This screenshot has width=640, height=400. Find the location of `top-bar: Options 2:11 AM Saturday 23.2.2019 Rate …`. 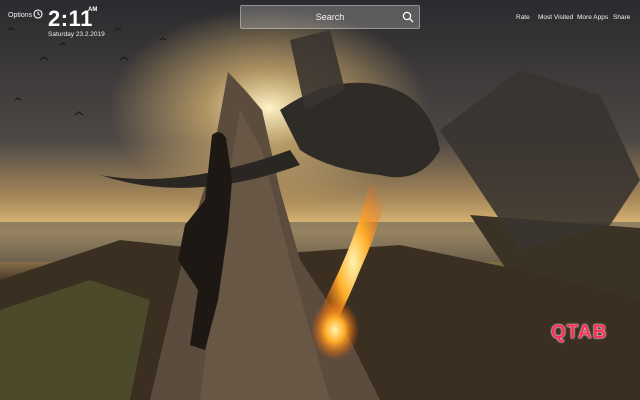

top-bar: Options 2:11 AM Saturday 23.2.2019 Rate … is located at coordinates (320, 22).